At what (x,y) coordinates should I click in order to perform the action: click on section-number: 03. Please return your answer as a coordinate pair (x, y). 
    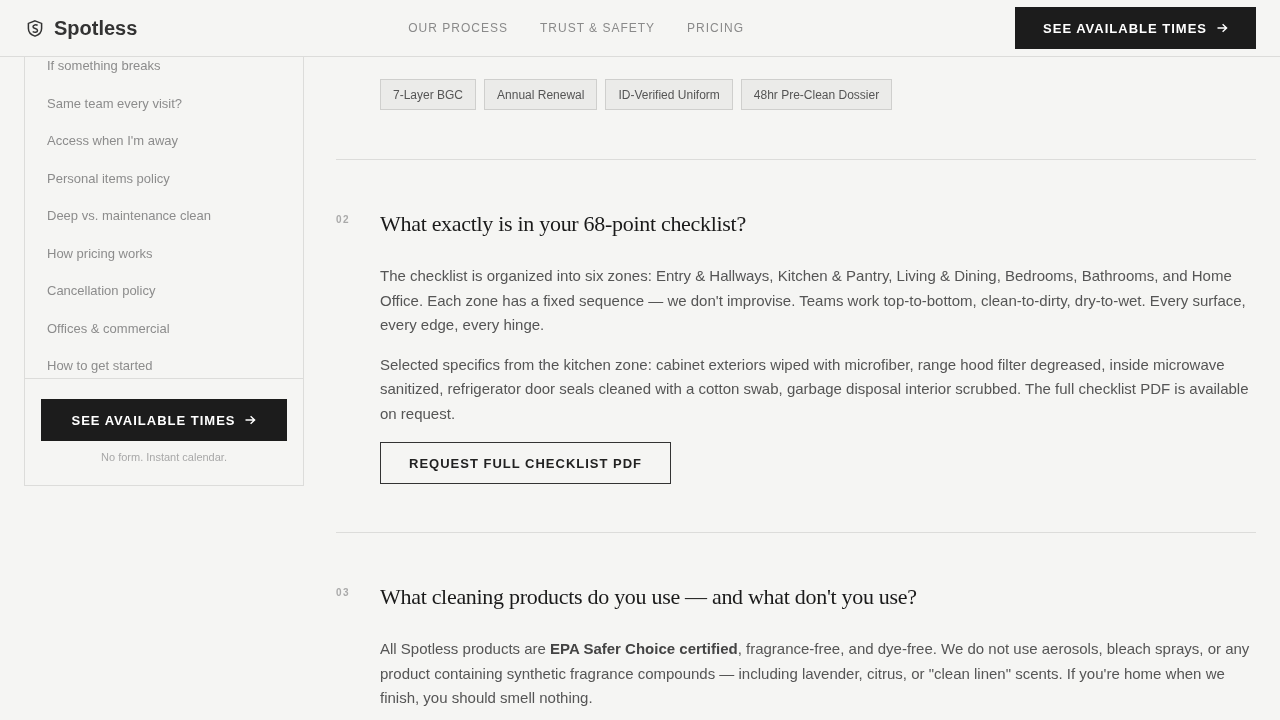
    Looking at the image, I should click on (343, 593).